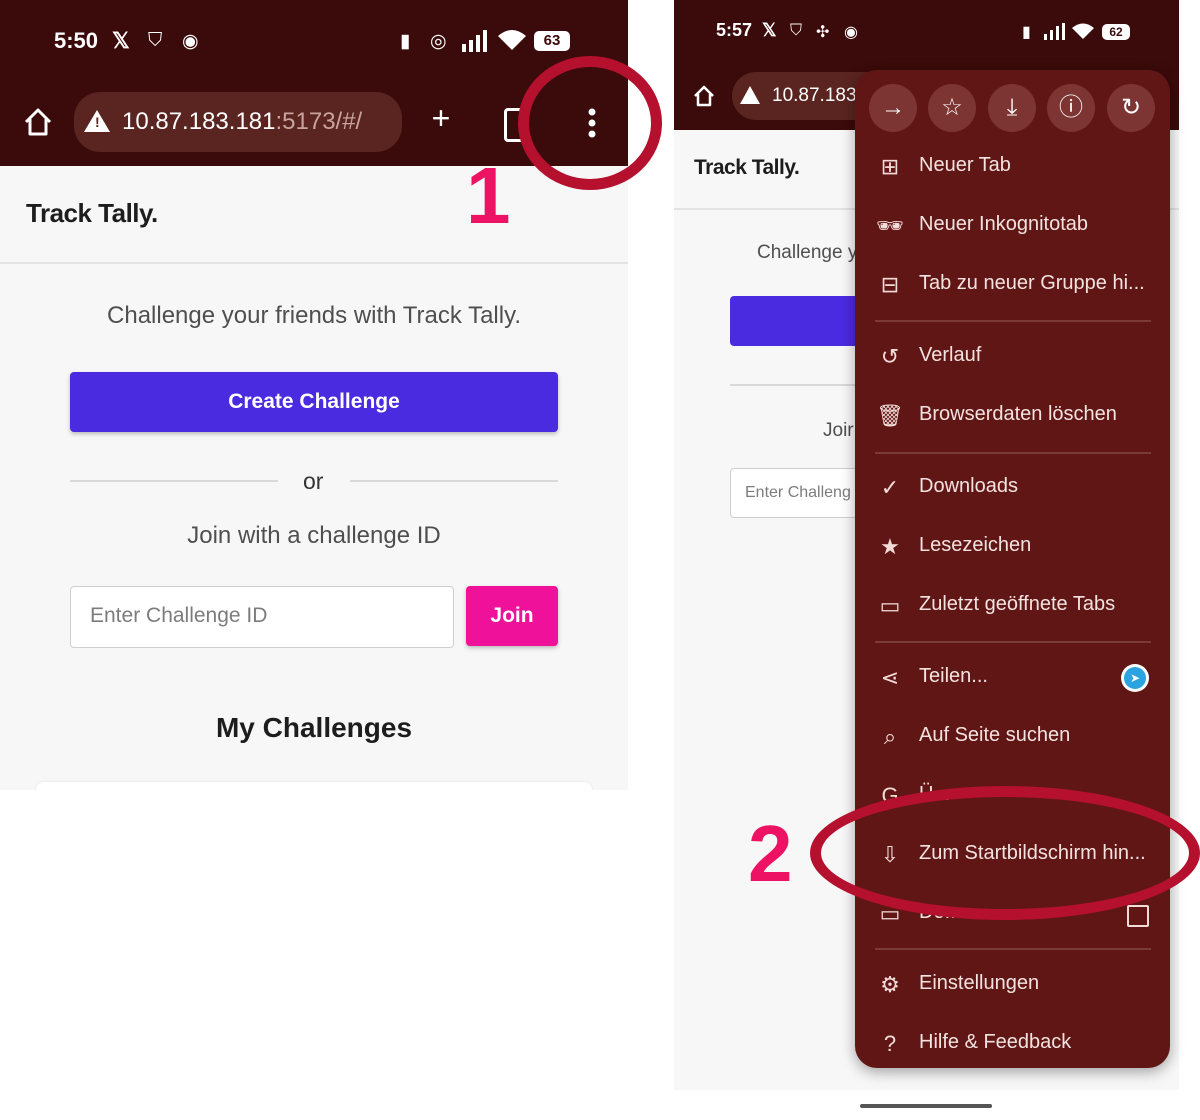 The width and height of the screenshot is (1200, 1120). What do you see at coordinates (1012, 108) in the screenshot?
I see `download-icon: ⤓` at bounding box center [1012, 108].